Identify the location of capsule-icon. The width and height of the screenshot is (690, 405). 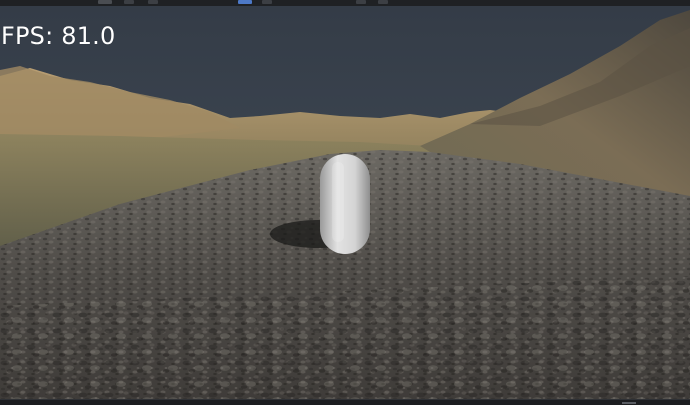
(345, 204).